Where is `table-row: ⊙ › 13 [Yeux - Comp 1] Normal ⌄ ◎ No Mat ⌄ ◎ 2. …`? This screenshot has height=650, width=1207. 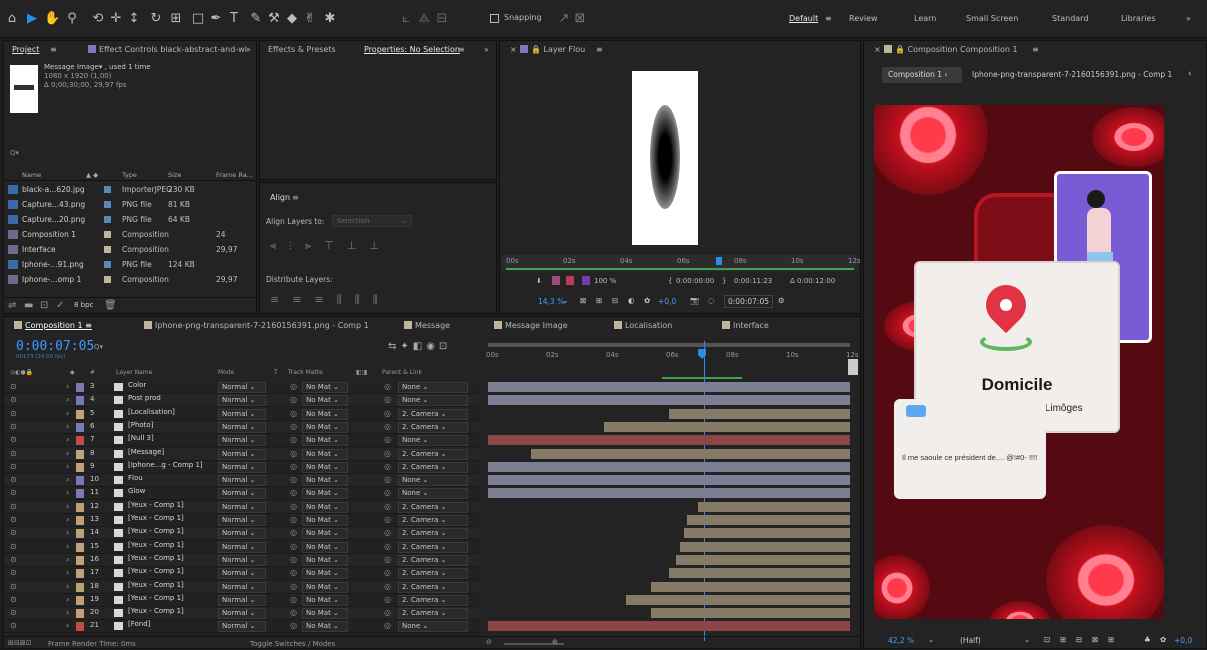 table-row: ⊙ › 13 [Yeux - Comp 1] Normal ⌄ ◎ No Mat ⌄ ◎ 2. … is located at coordinates (243, 520).